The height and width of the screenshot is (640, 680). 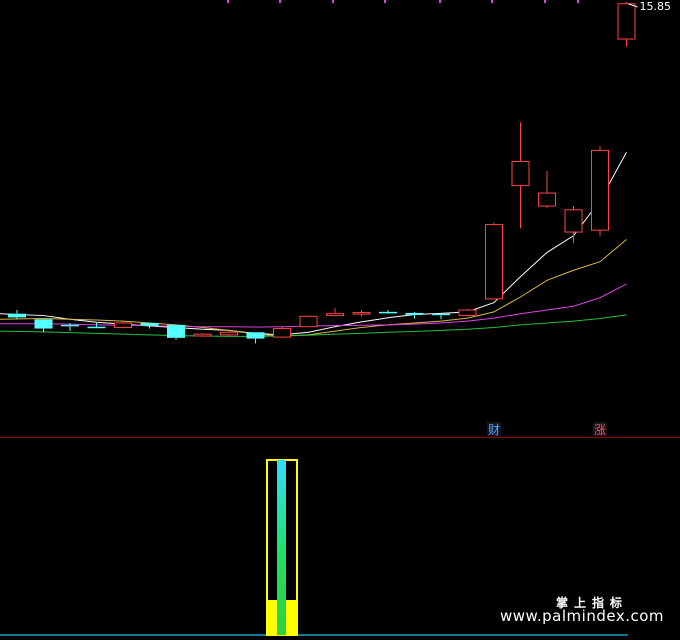 What do you see at coordinates (547, 429) in the screenshot?
I see `event-markers: 财涨` at bounding box center [547, 429].